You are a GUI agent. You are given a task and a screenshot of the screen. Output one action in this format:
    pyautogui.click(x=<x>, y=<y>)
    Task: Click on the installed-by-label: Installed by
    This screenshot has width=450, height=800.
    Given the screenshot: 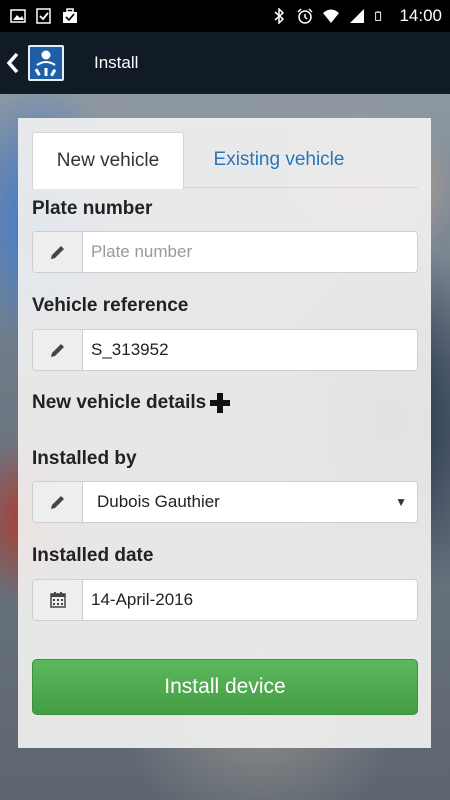 What is the action you would take?
    pyautogui.click(x=84, y=458)
    